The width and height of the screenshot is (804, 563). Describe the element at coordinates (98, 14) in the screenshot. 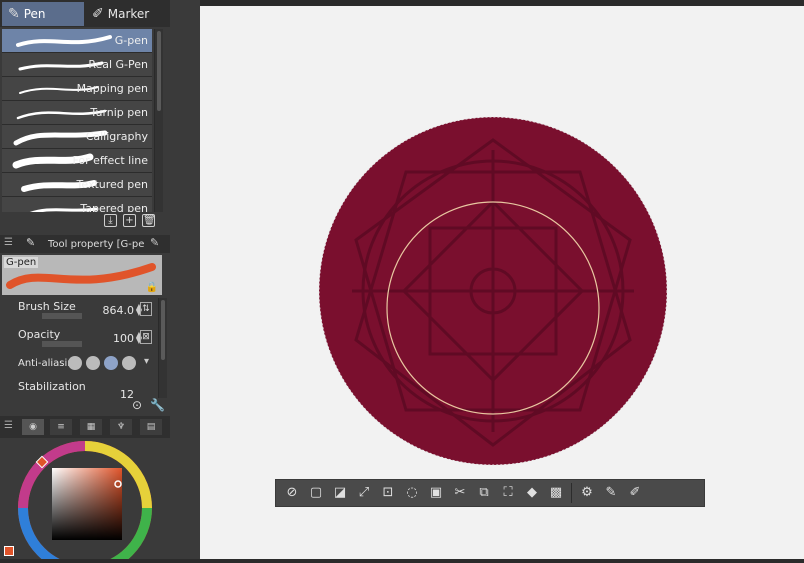

I see `marker-icon: ✐` at that location.